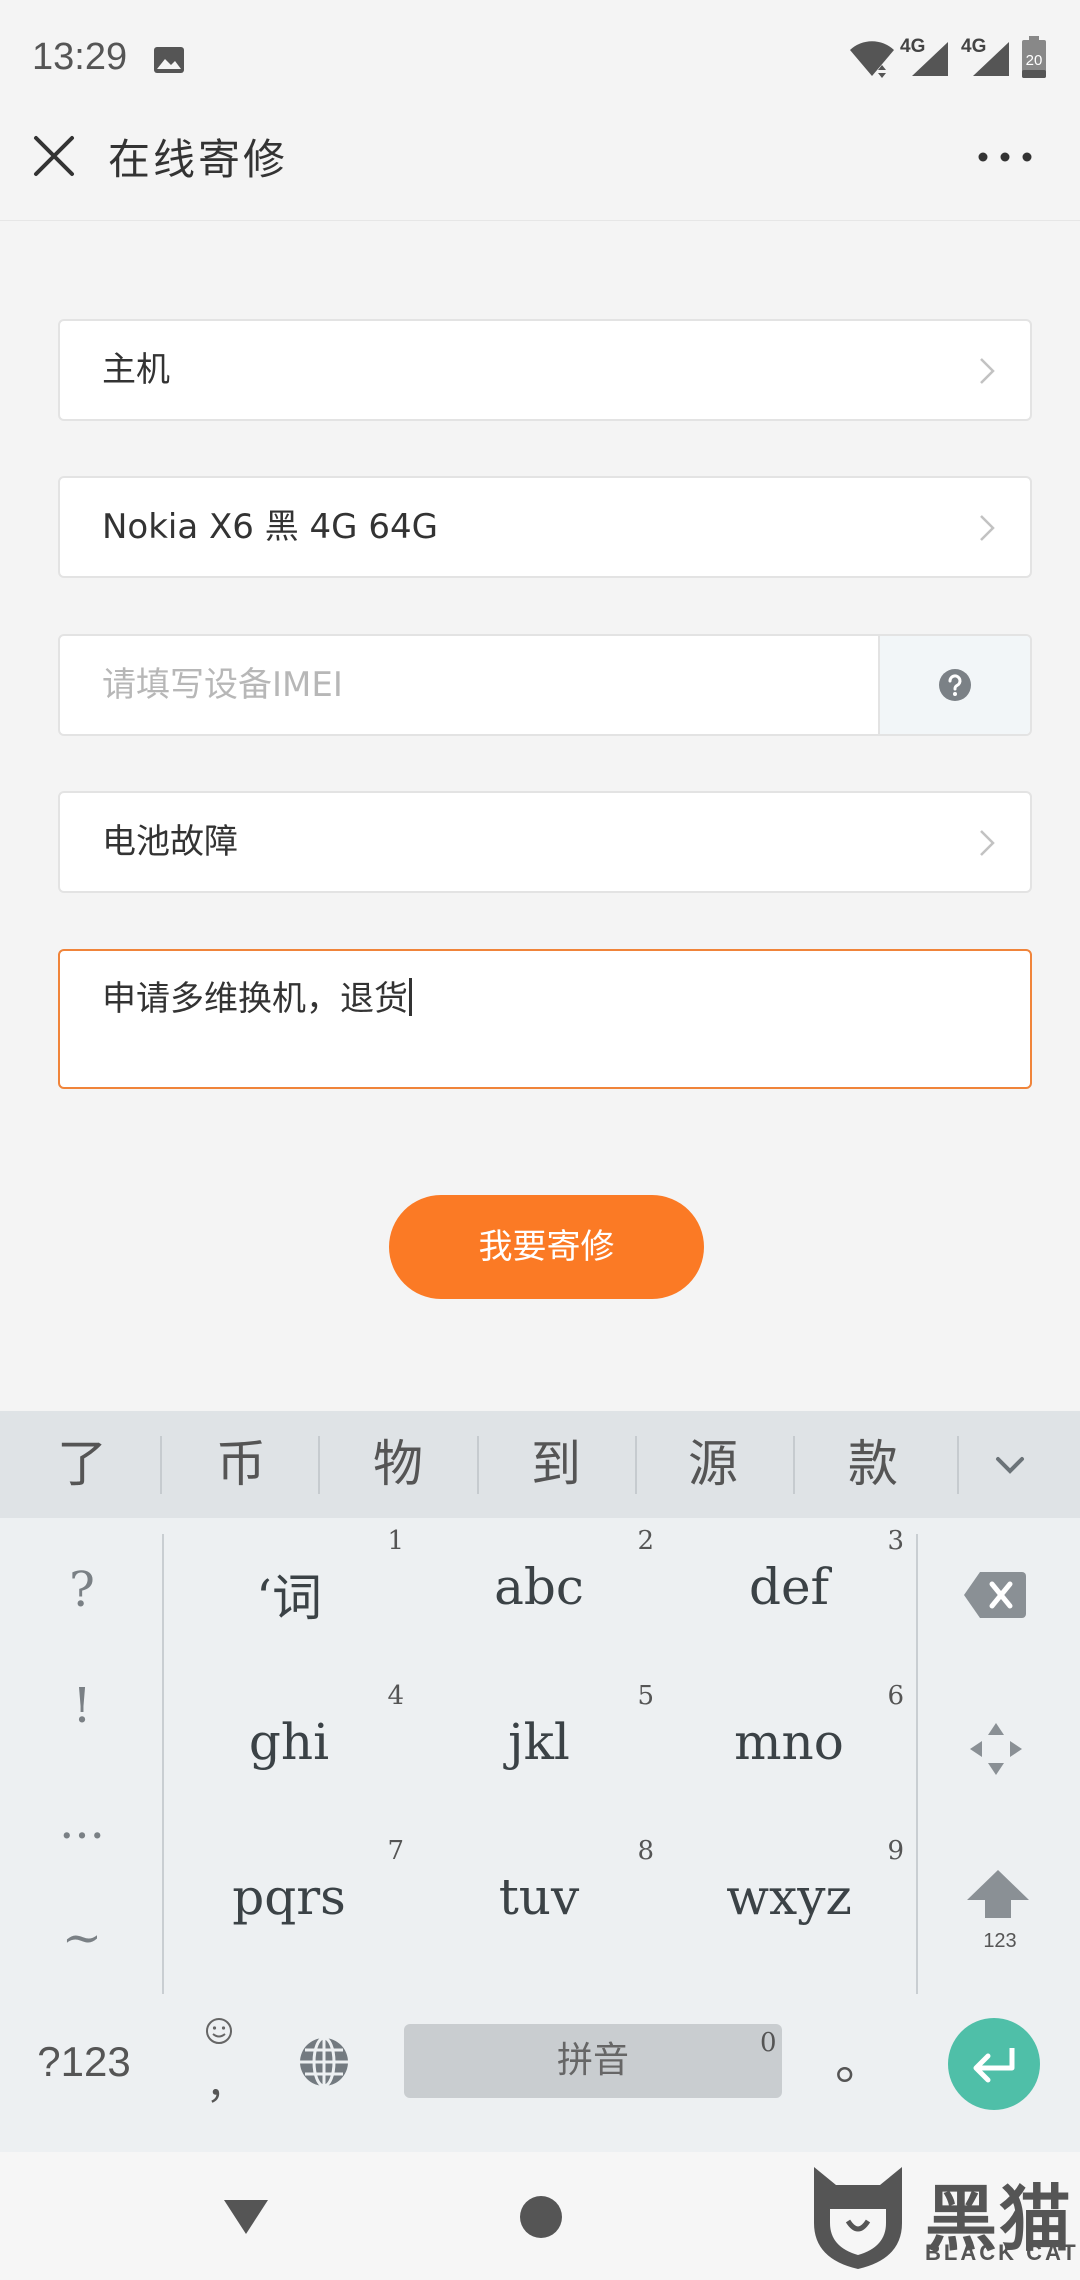  I want to click on t9-key-4: ghi 4, so click(289, 1750).